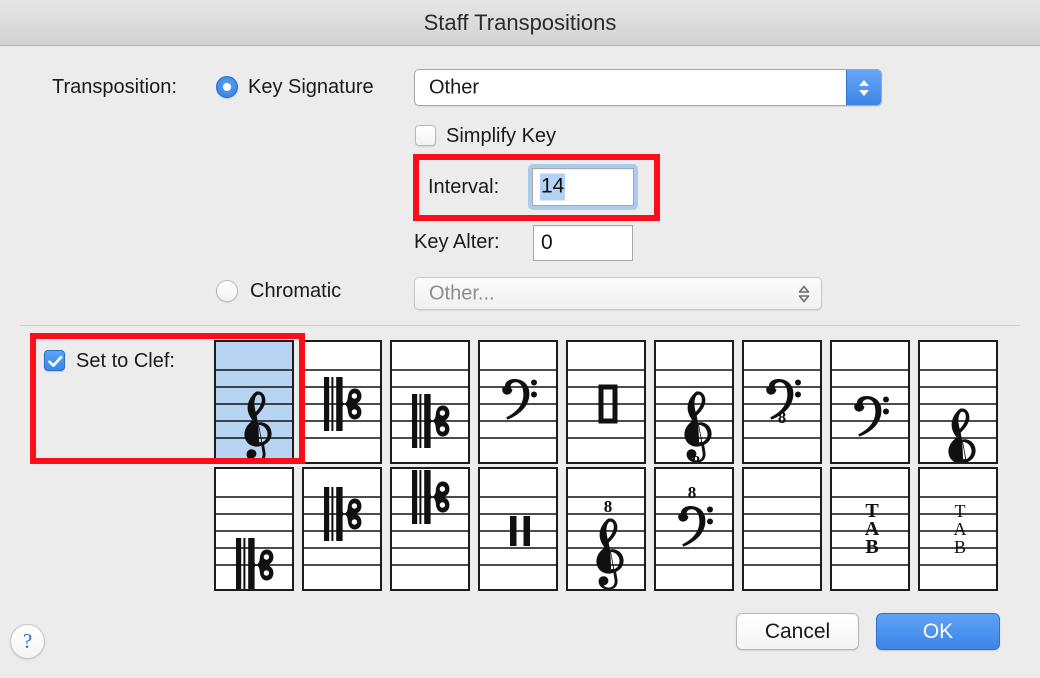 The image size is (1040, 678). I want to click on key-alter-input-value: 0, so click(547, 242).